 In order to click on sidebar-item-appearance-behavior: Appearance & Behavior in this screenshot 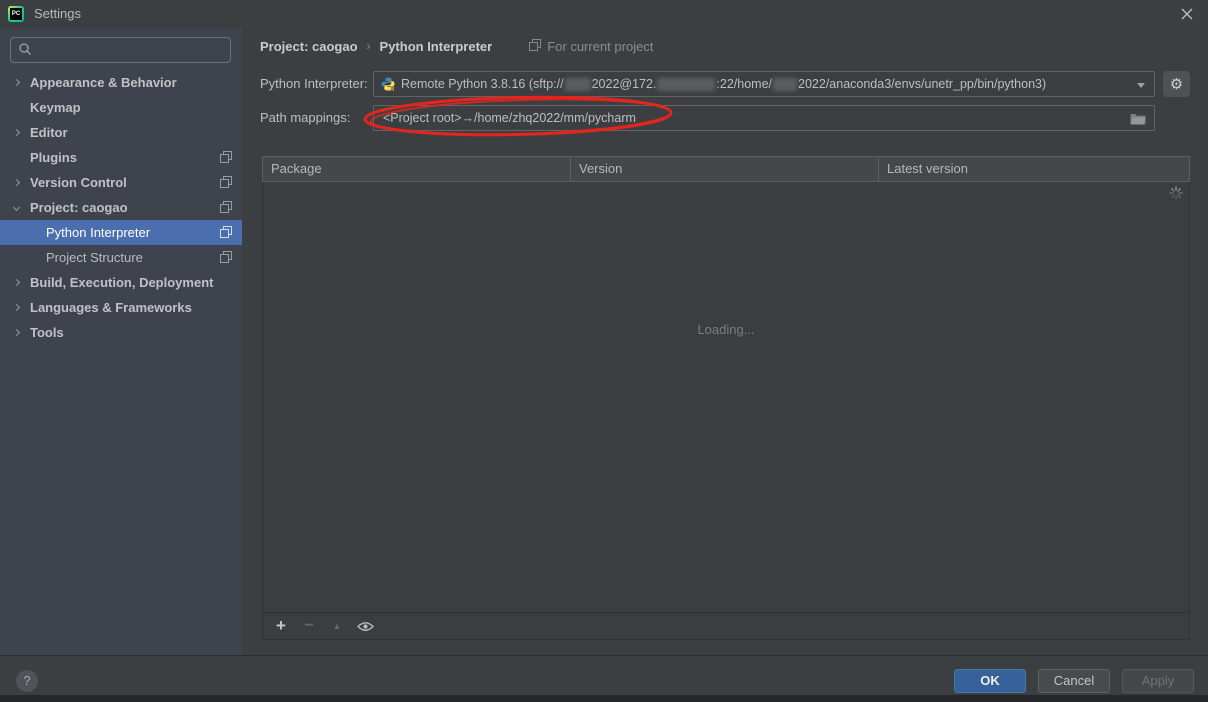, I will do `click(121, 82)`.